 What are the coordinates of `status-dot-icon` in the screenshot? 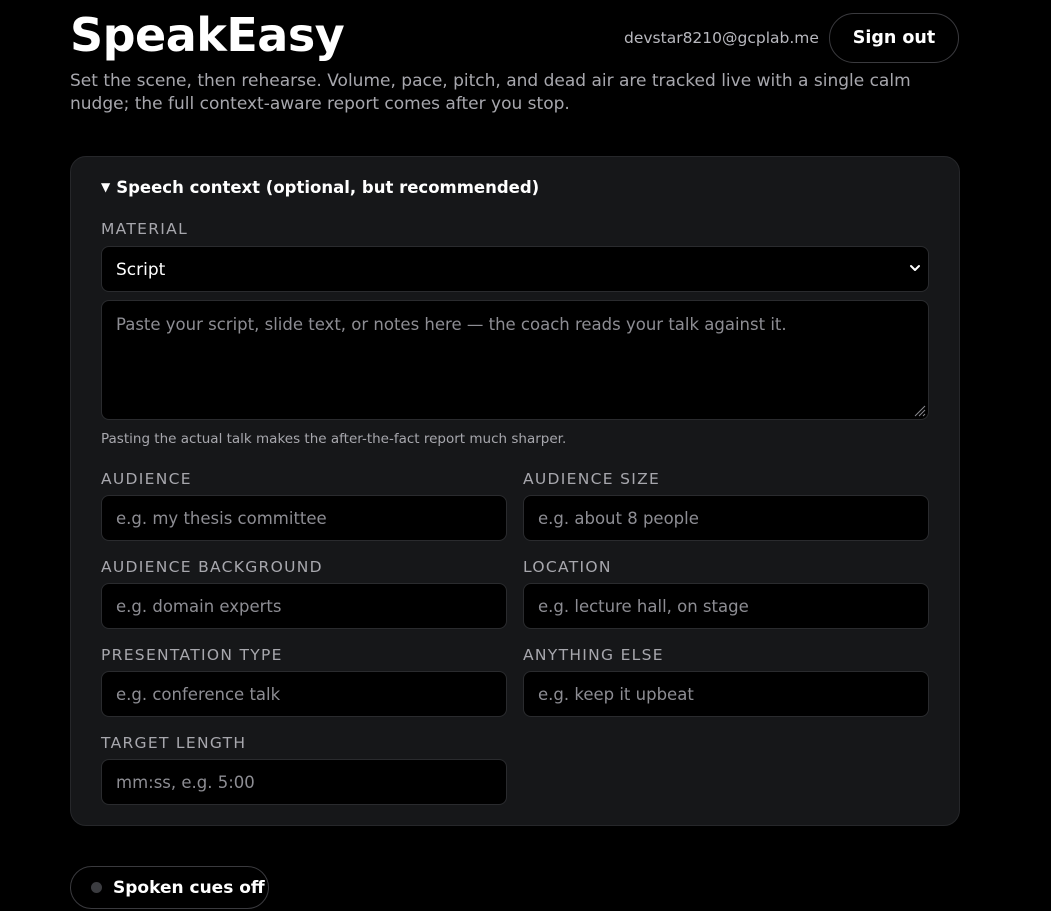 It's located at (96, 887).